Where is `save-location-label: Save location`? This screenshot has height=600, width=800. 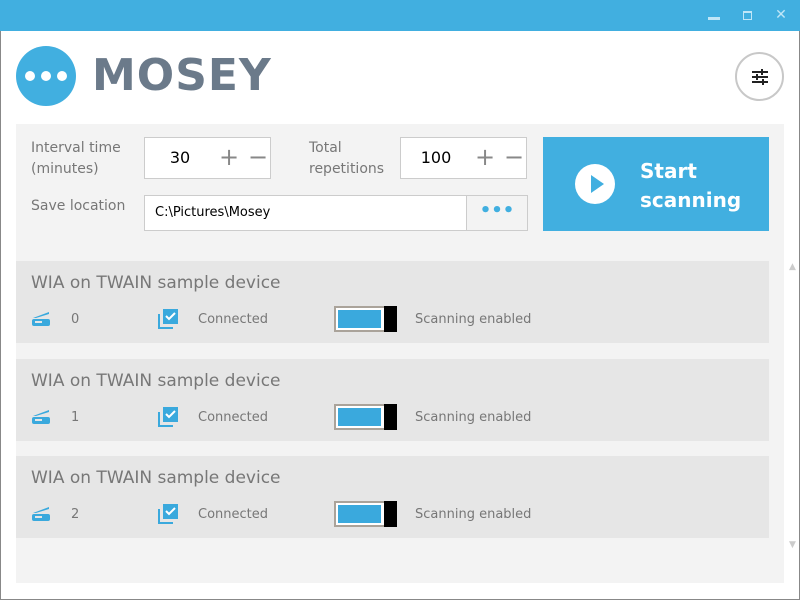
save-location-label: Save location is located at coordinates (78, 206).